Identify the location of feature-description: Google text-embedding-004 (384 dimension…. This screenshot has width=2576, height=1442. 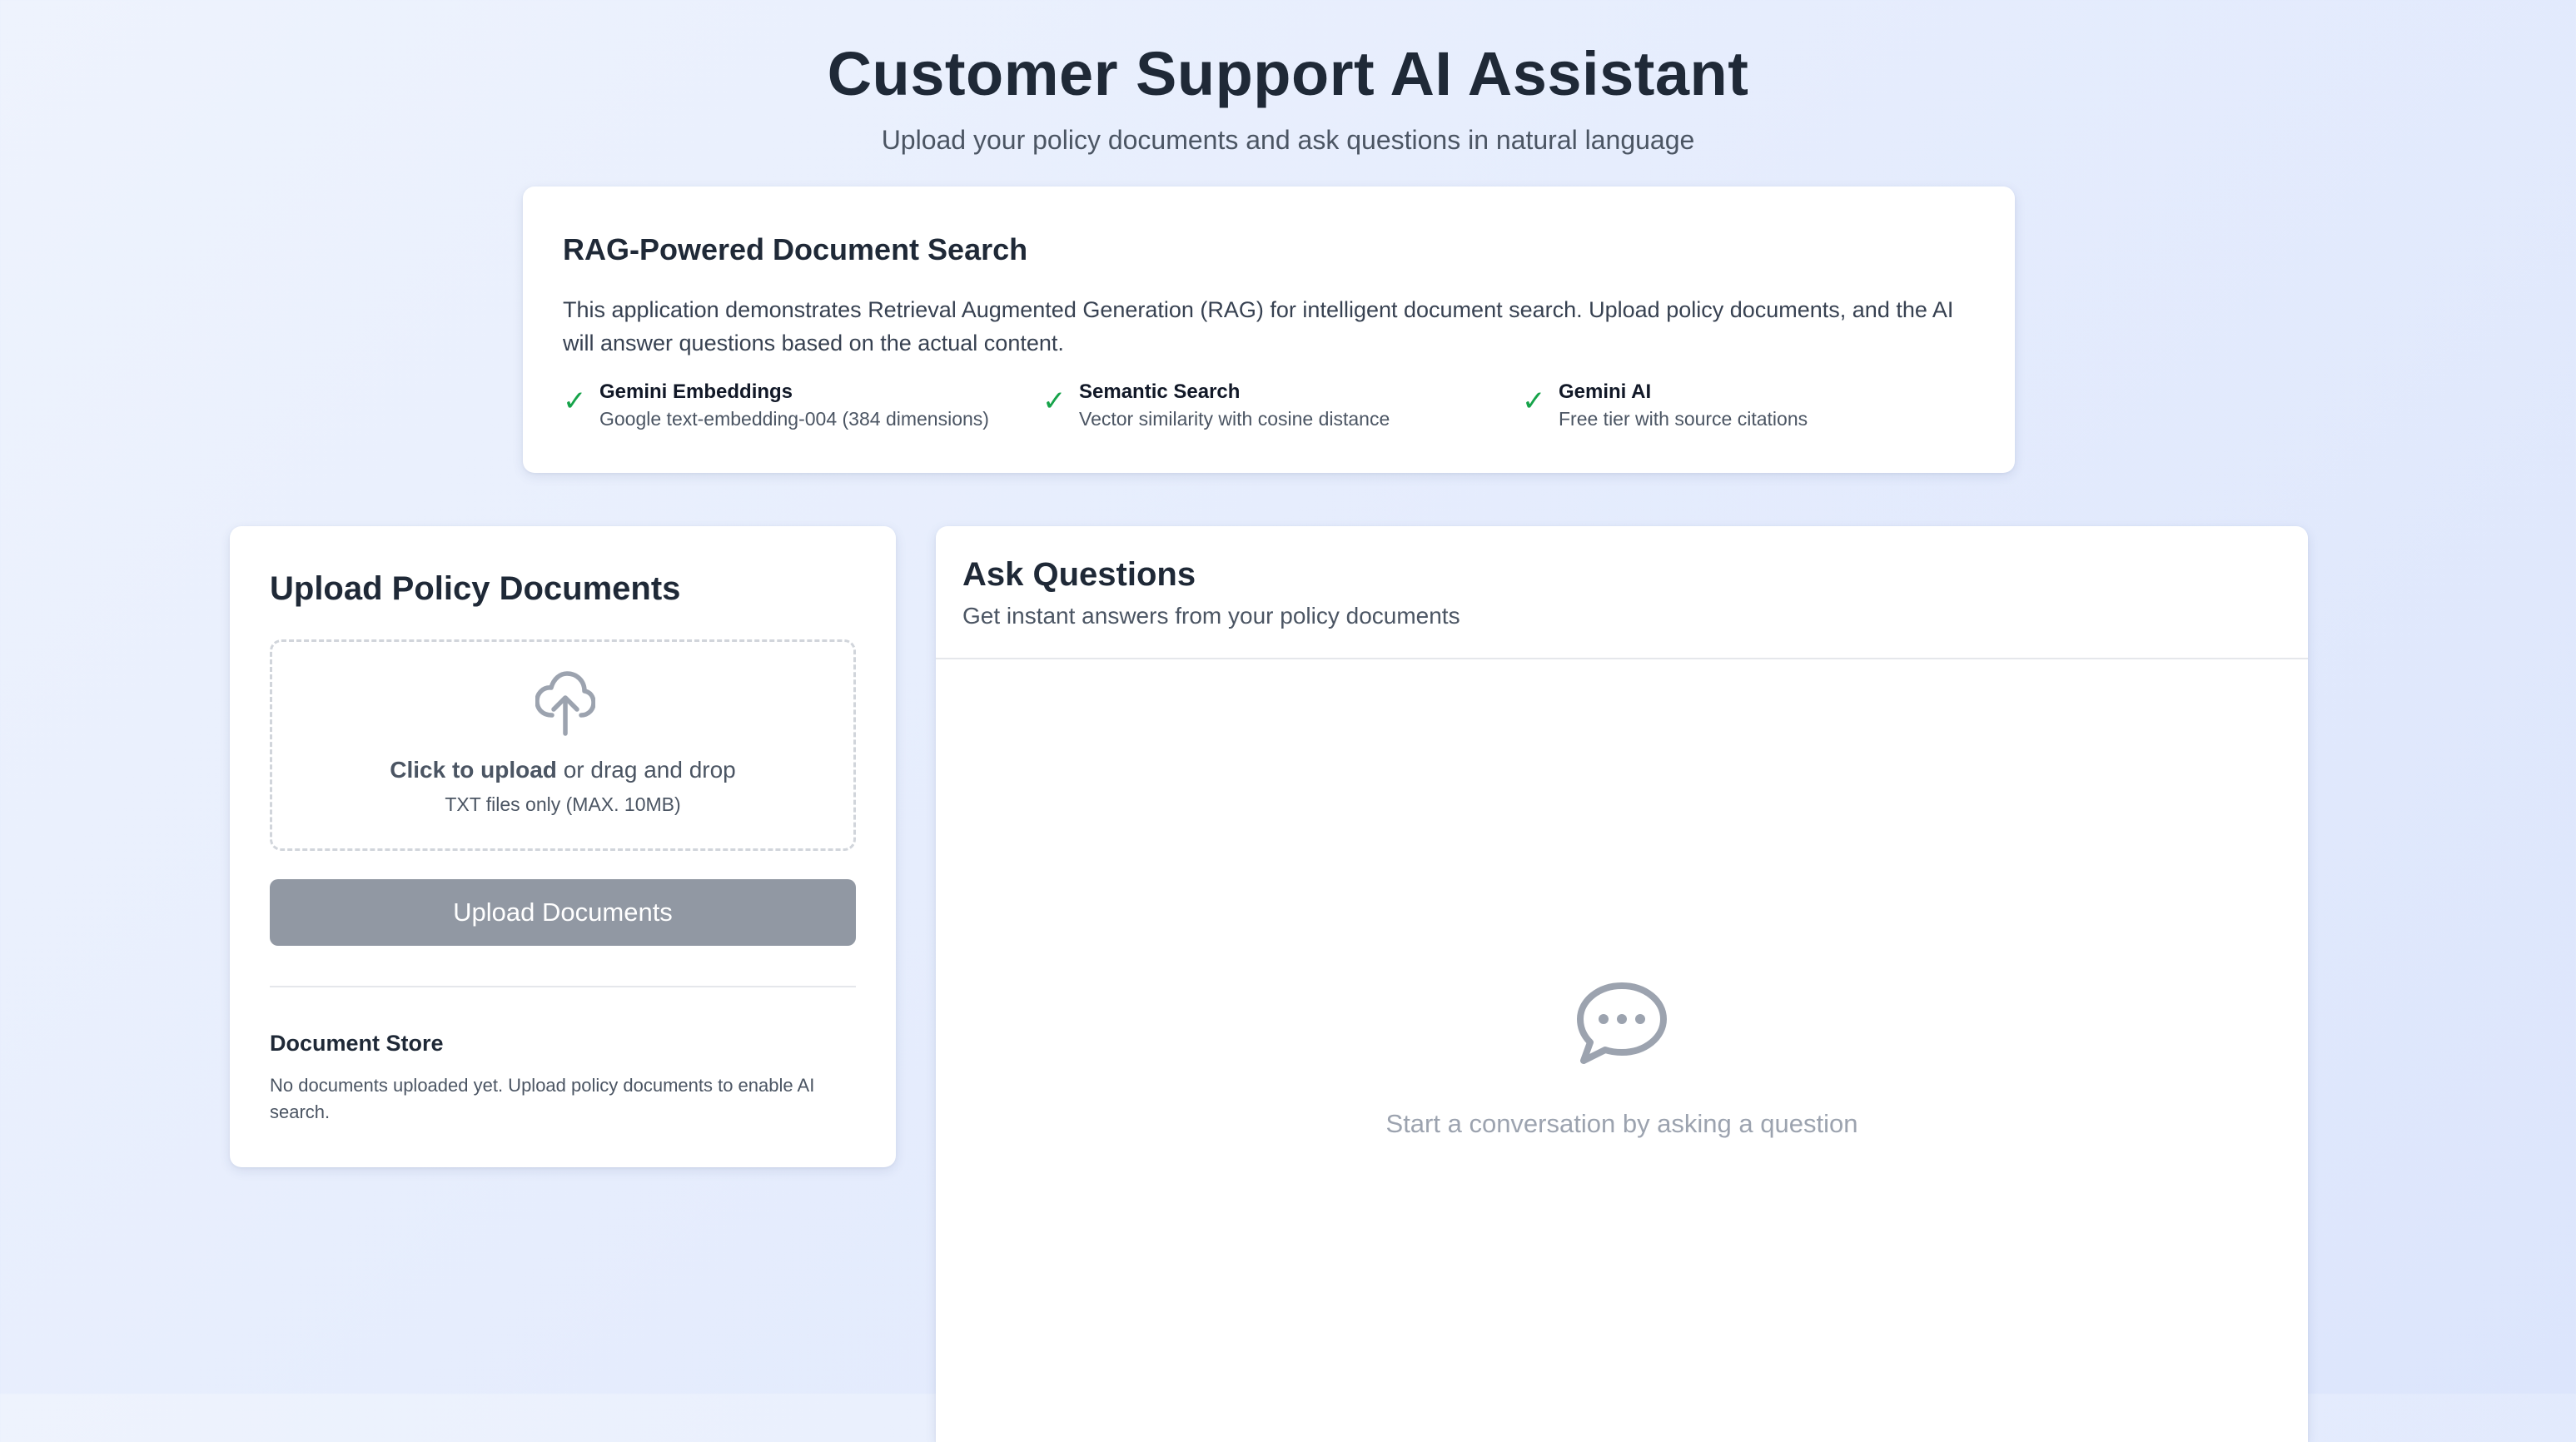
(794, 419).